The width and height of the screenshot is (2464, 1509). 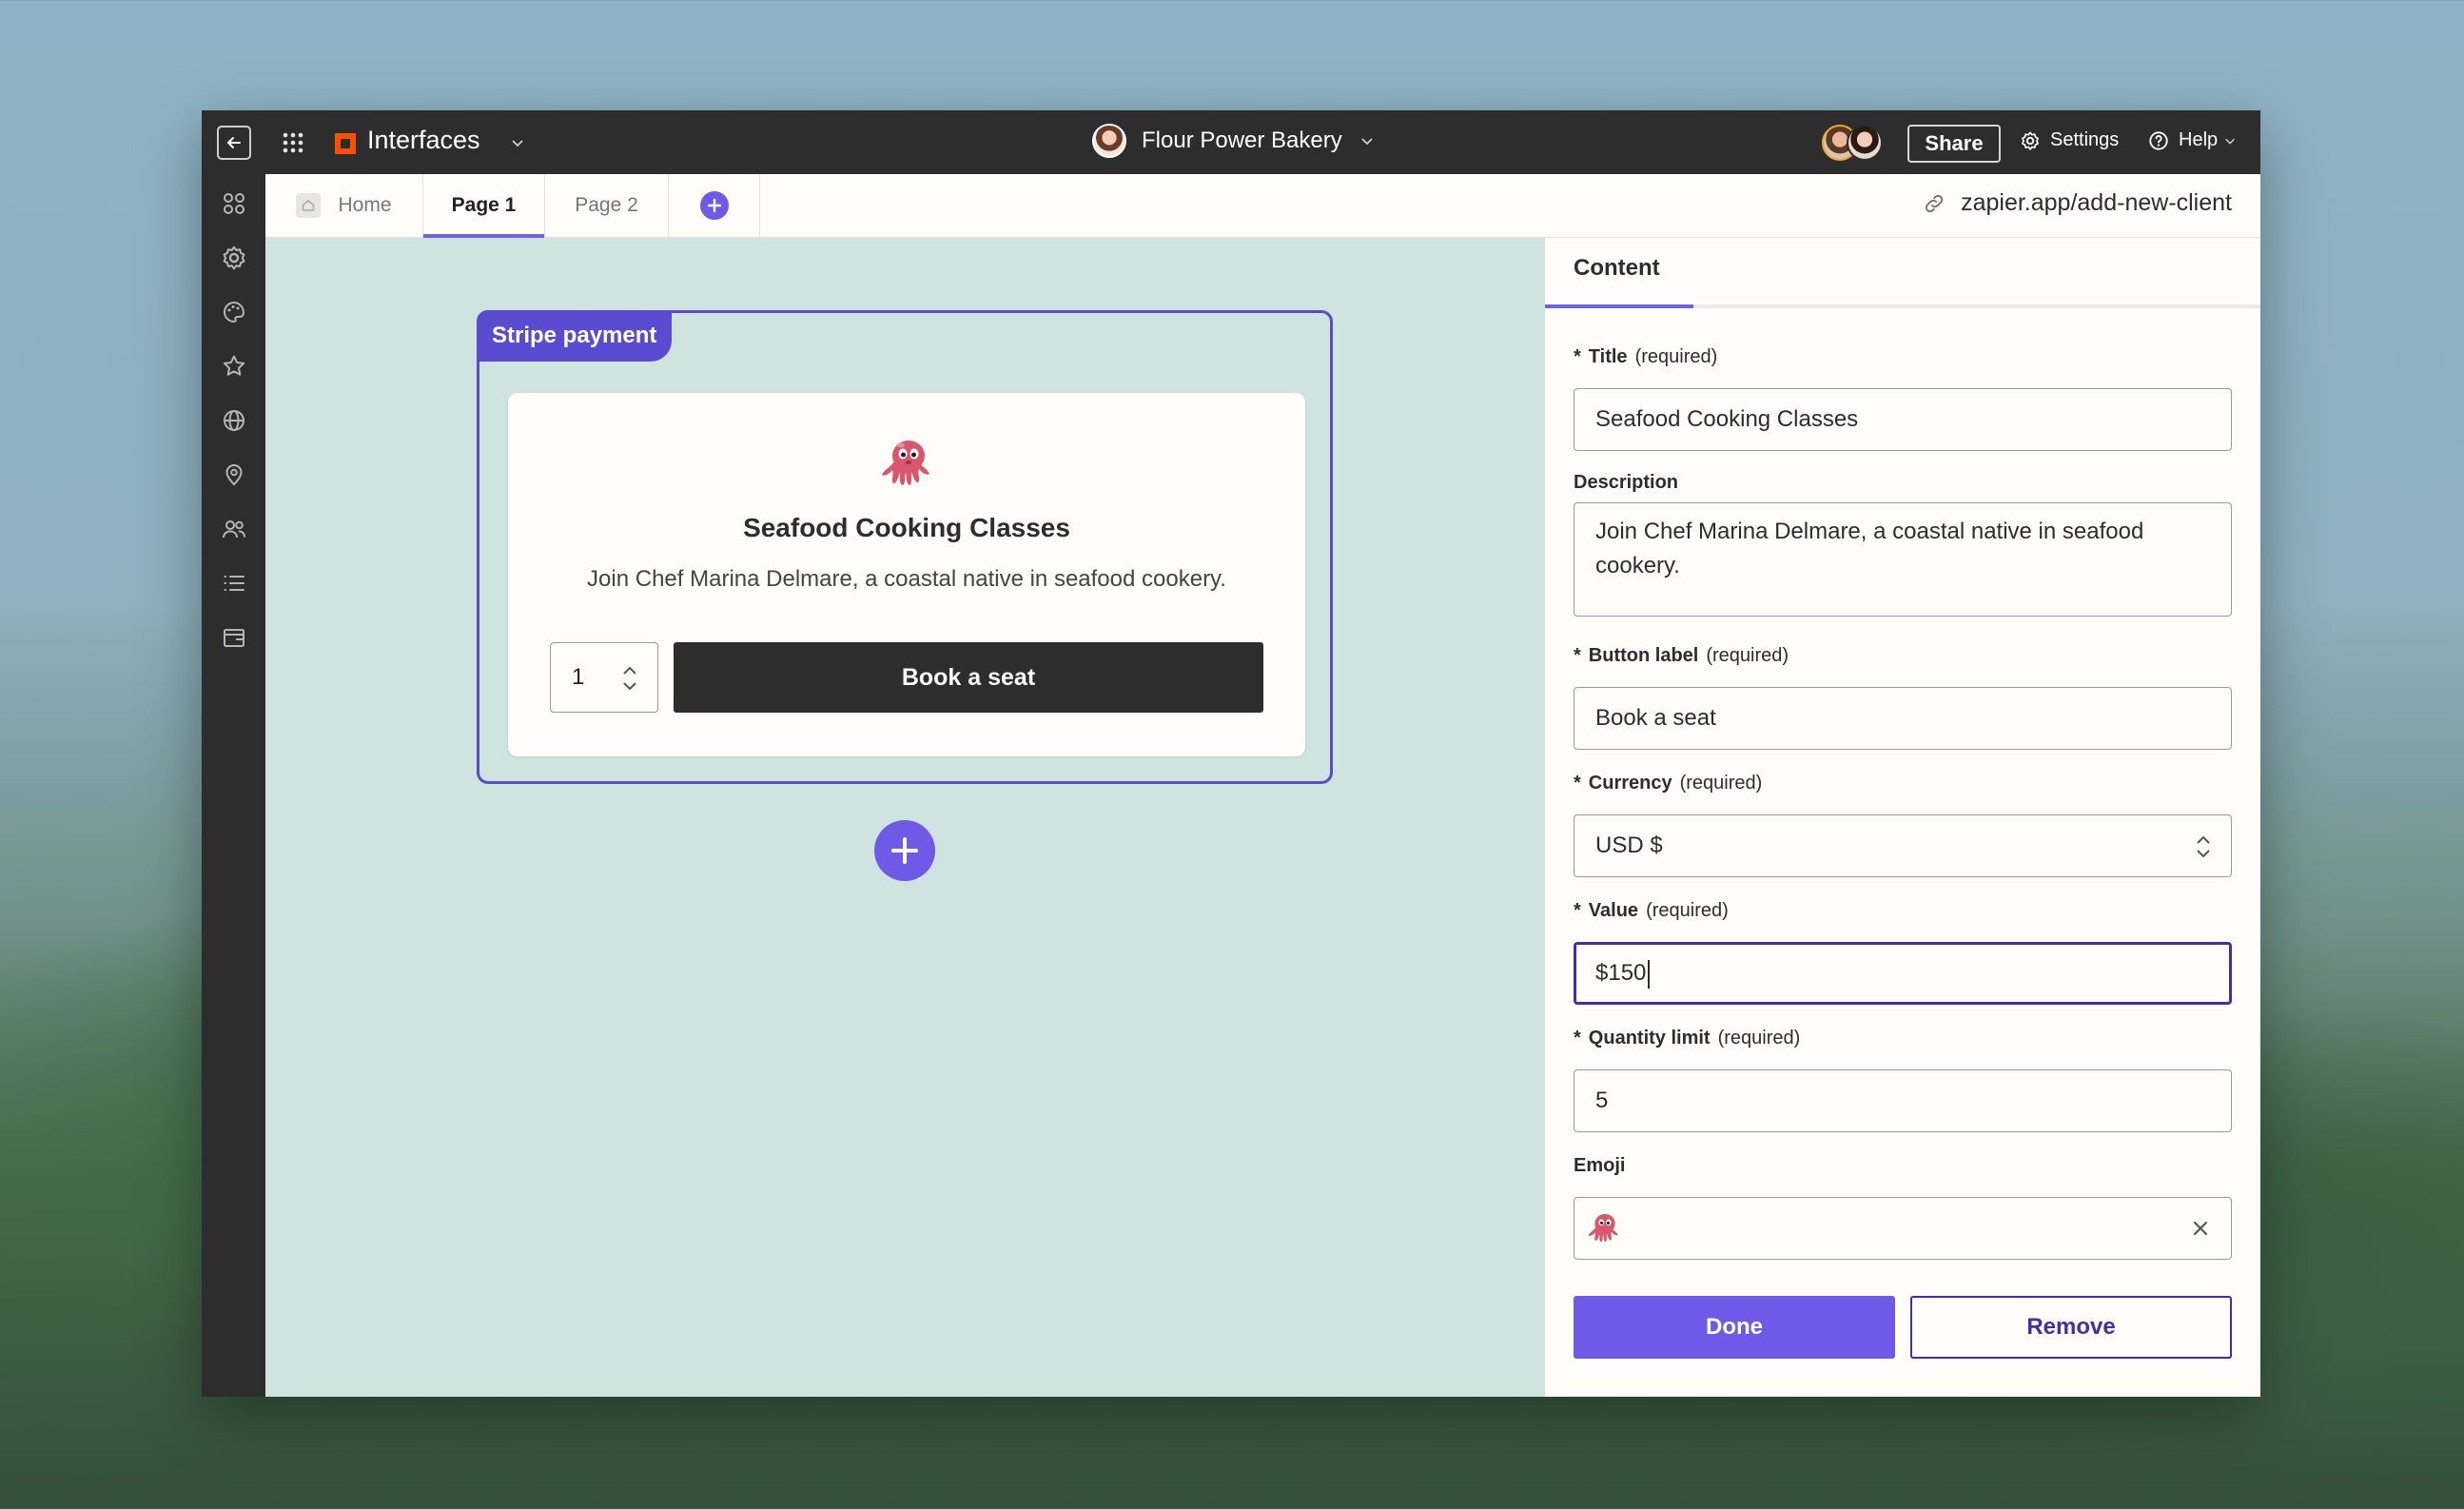 What do you see at coordinates (423, 141) in the screenshot?
I see `app-name: Interfaces` at bounding box center [423, 141].